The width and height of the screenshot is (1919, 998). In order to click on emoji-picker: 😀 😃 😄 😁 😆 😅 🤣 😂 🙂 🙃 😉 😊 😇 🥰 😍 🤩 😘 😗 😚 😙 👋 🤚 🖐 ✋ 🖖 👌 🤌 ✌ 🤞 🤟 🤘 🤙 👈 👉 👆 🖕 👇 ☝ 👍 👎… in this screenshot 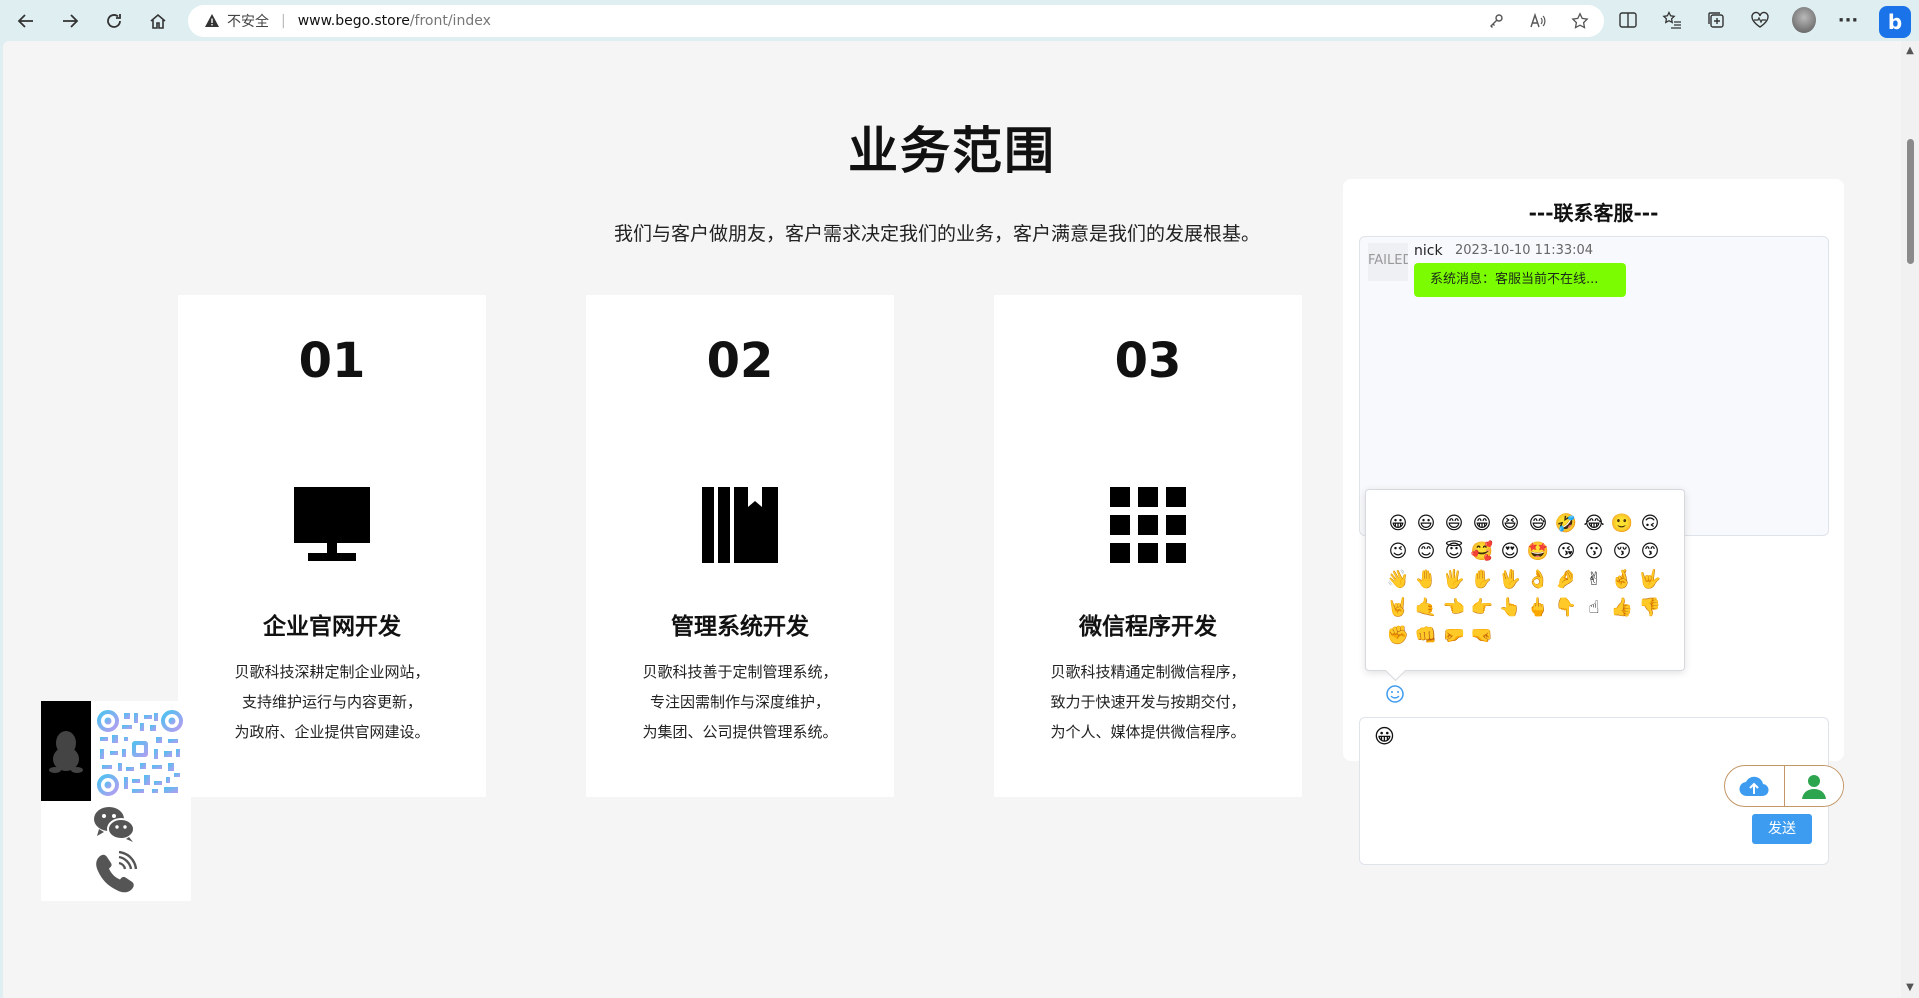, I will do `click(1525, 580)`.